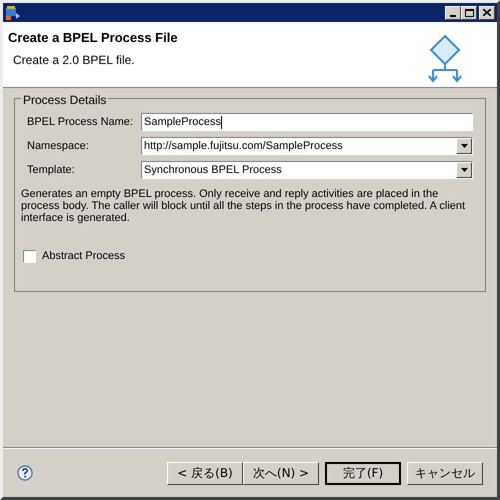  What do you see at coordinates (51, 170) in the screenshot?
I see `field-label: Template:` at bounding box center [51, 170].